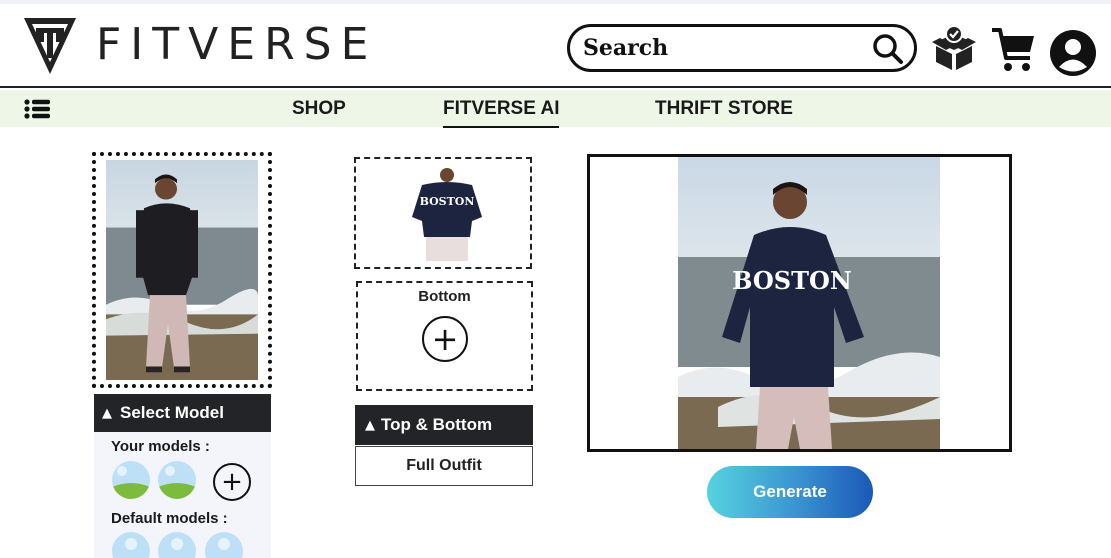  I want to click on selected-model-frame, so click(182, 270).